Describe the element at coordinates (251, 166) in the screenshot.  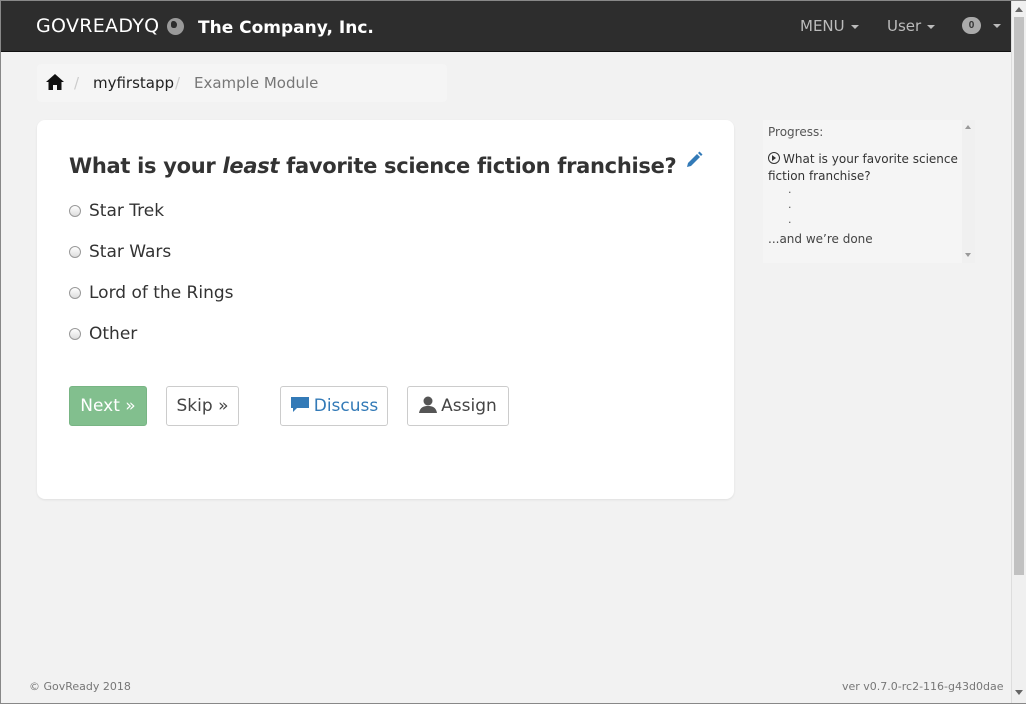
I see `question-emphasis: least` at that location.